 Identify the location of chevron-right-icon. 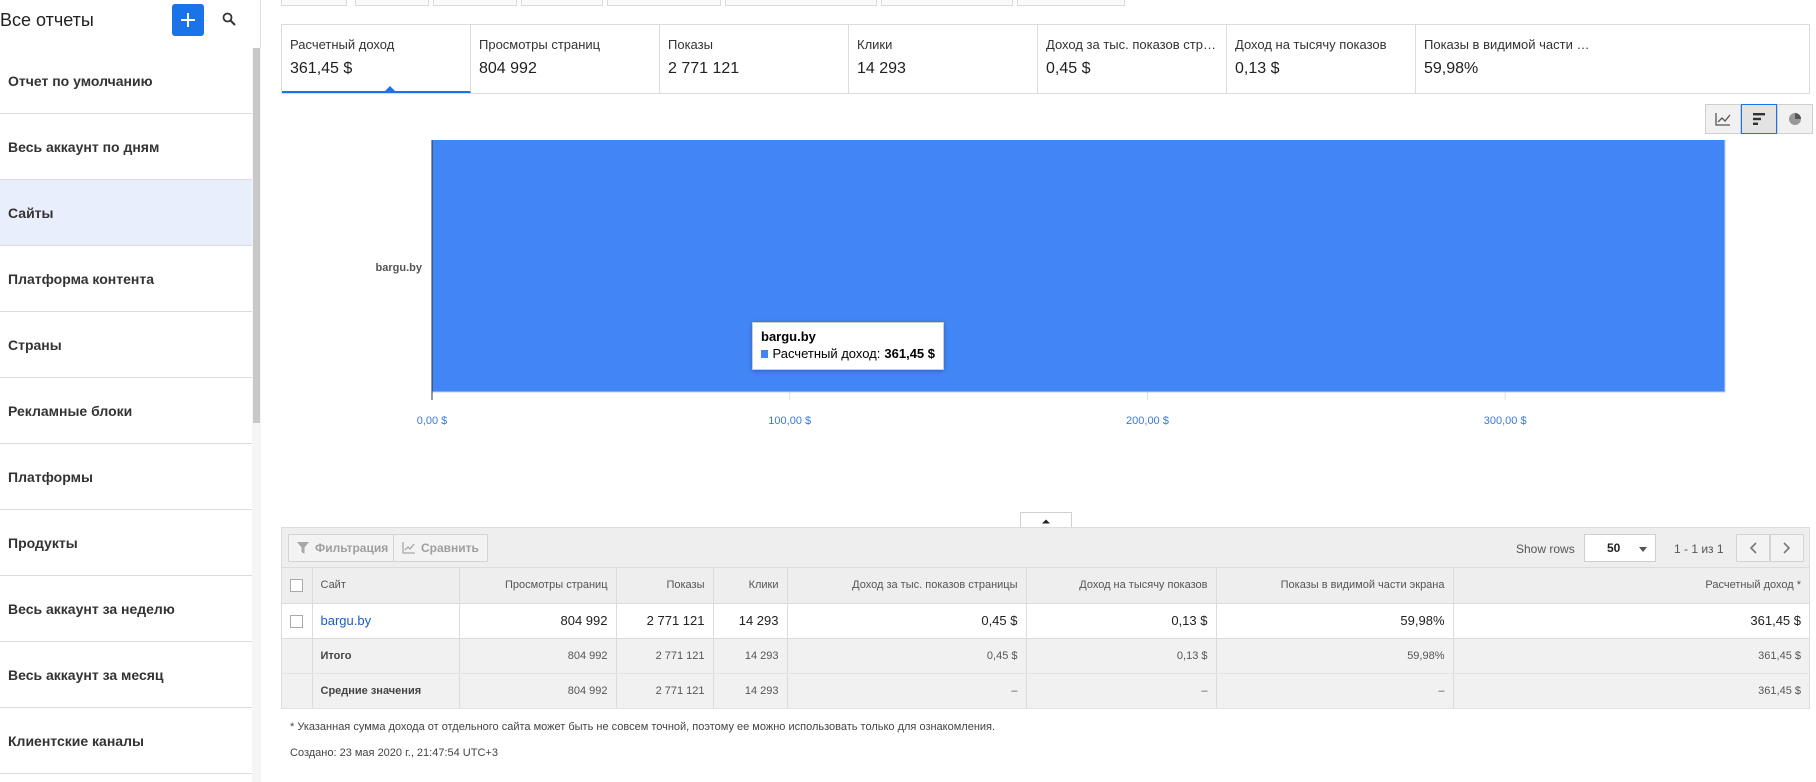
(1787, 548).